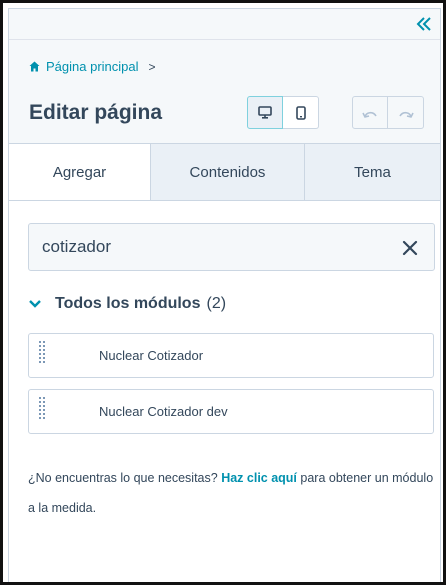 This screenshot has height=585, width=446. Describe the element at coordinates (79, 172) in the screenshot. I see `tab-agregar: Agregar` at that location.